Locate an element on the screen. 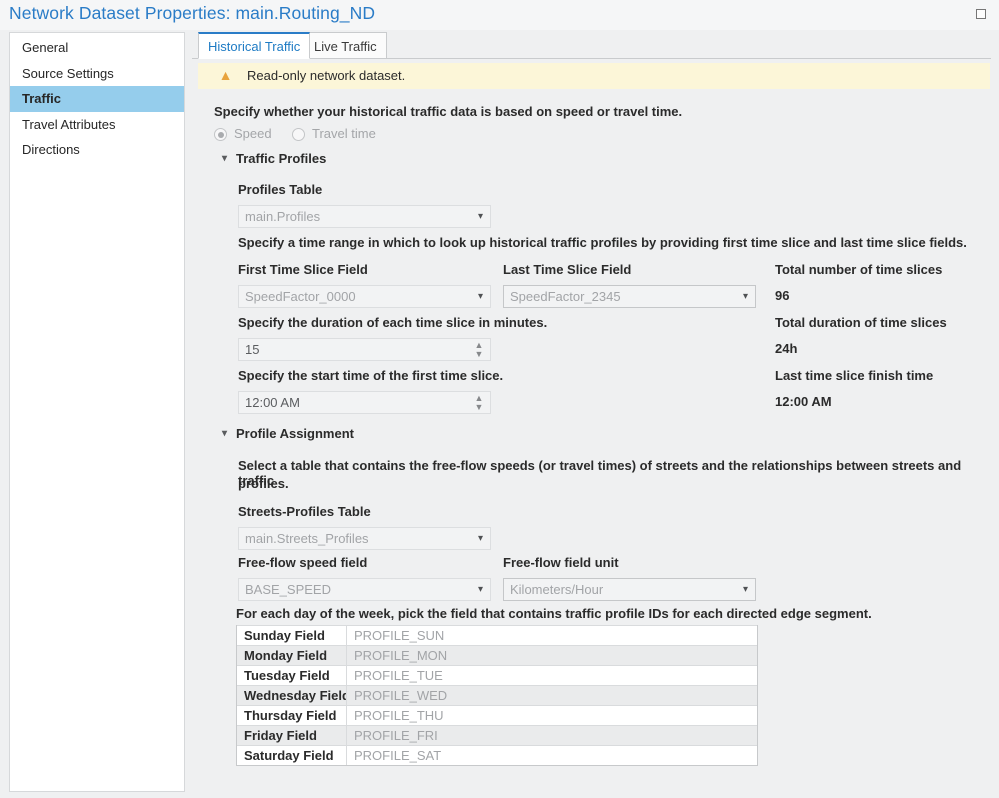 The image size is (999, 798). day-field-value: PROFILE_FRI is located at coordinates (552, 735).